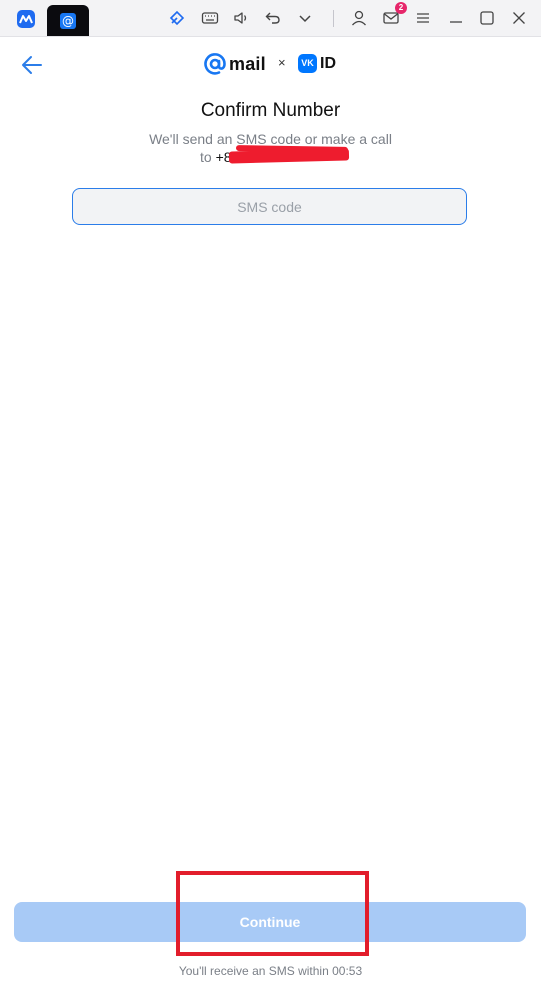 This screenshot has height=998, width=541. What do you see at coordinates (241, 18) in the screenshot?
I see `volume-icon` at bounding box center [241, 18].